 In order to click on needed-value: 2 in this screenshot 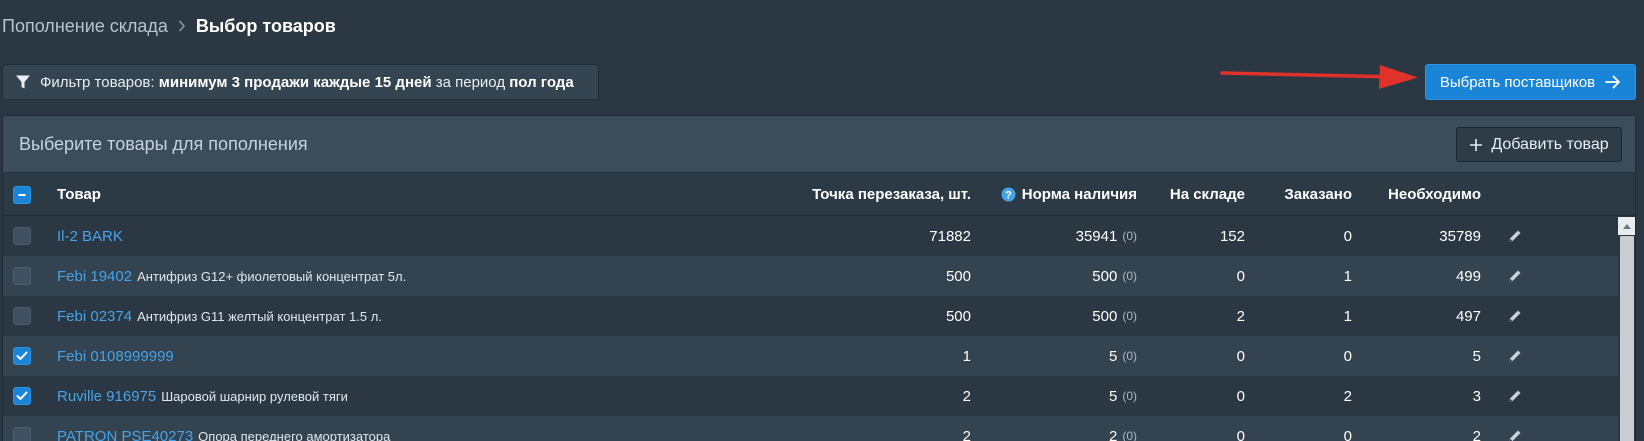, I will do `click(1476, 434)`.